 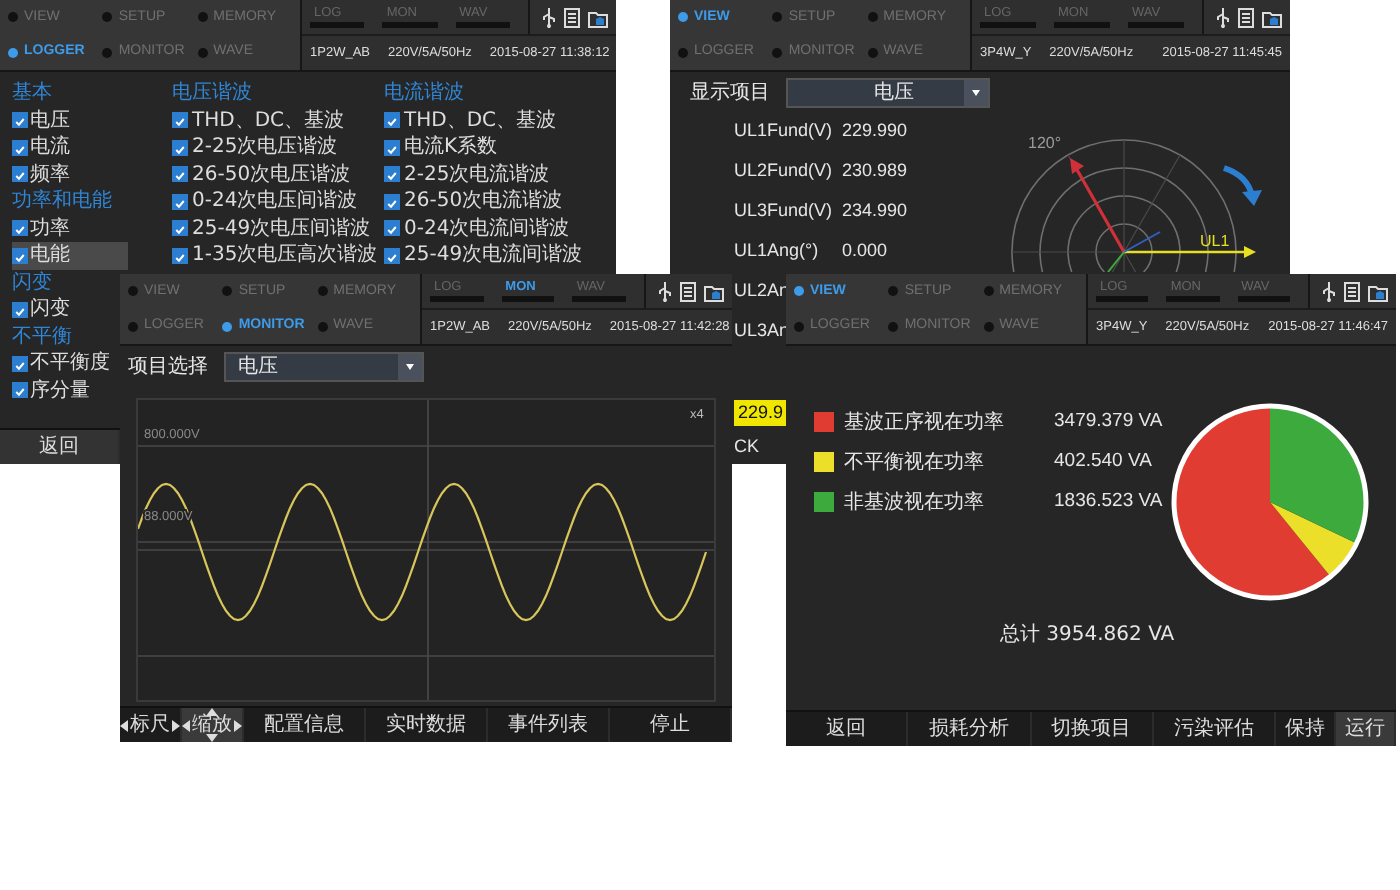 What do you see at coordinates (730, 93) in the screenshot?
I see `selector-label: 显示项目` at bounding box center [730, 93].